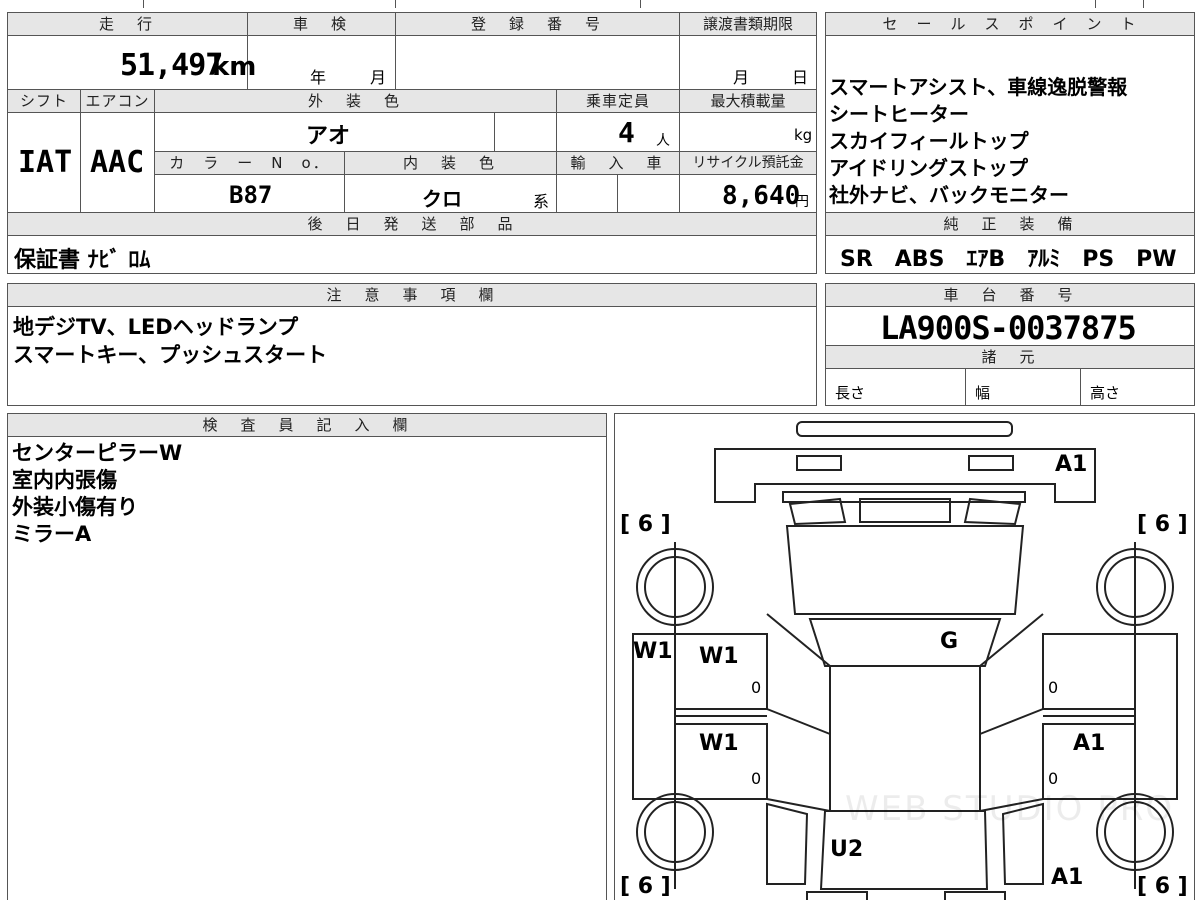 This screenshot has height=900, width=1200. Describe the element at coordinates (1089, 743) in the screenshot. I see `mark-right-front-door: A1` at that location.